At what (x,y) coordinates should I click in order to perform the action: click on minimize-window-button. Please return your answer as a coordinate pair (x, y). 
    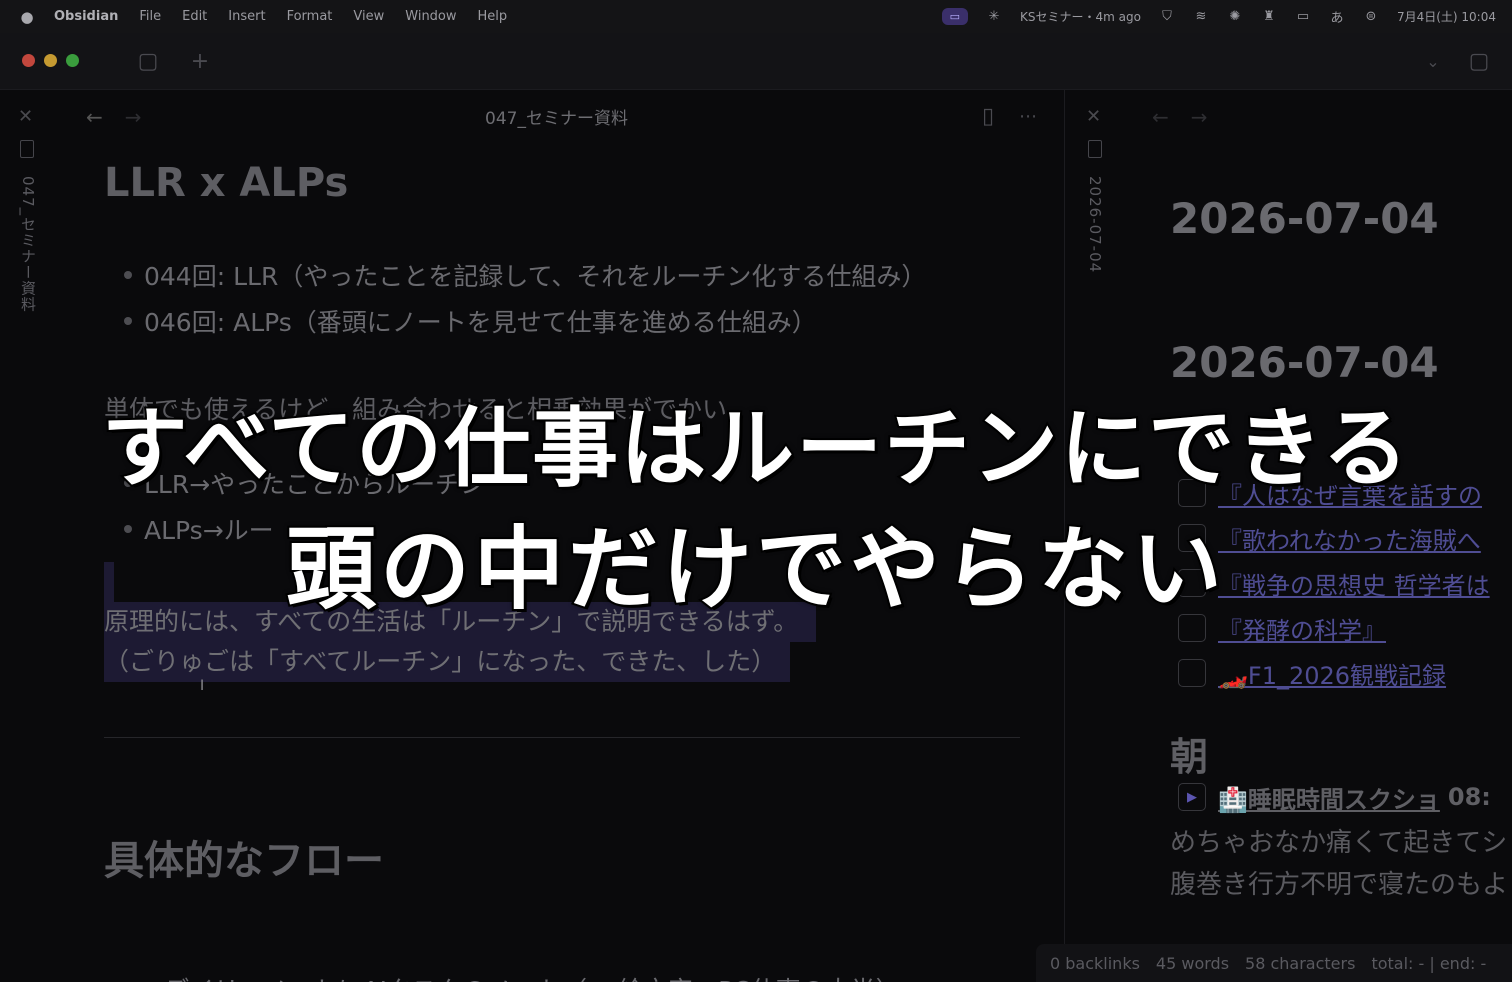
    Looking at the image, I should click on (50, 60).